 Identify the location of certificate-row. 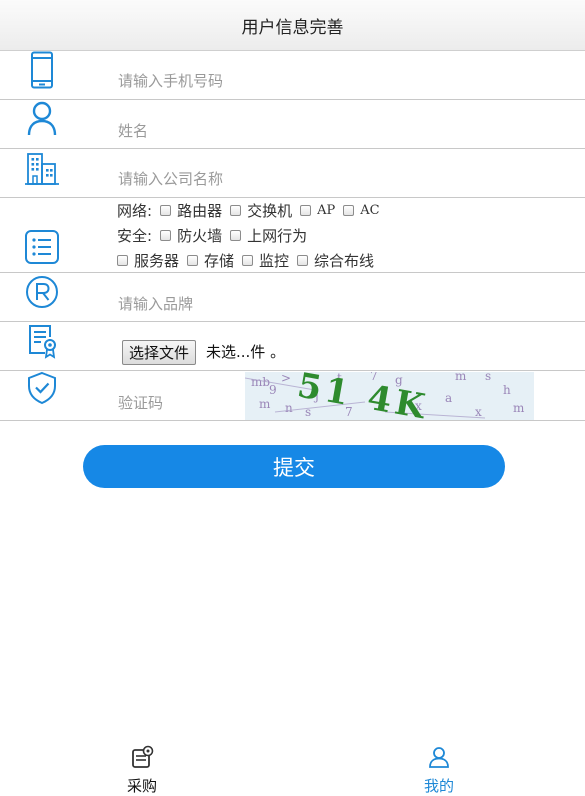
(292, 346).